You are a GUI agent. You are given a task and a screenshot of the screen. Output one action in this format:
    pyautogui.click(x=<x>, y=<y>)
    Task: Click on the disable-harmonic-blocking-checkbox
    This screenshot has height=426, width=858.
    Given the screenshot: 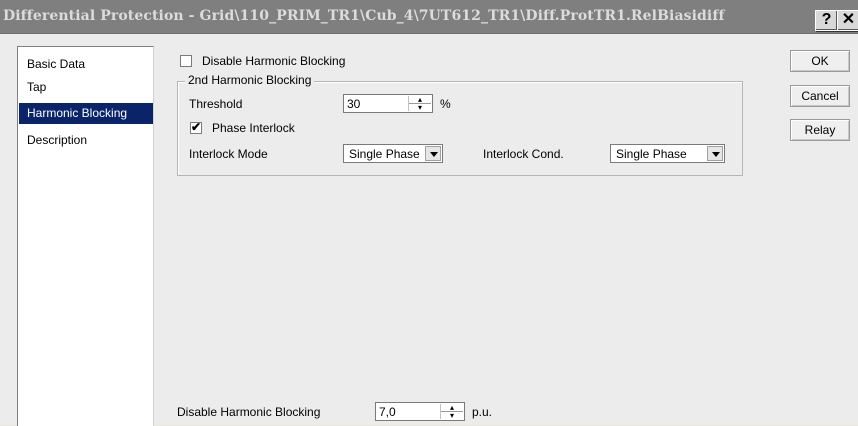 What is the action you would take?
    pyautogui.click(x=186, y=61)
    